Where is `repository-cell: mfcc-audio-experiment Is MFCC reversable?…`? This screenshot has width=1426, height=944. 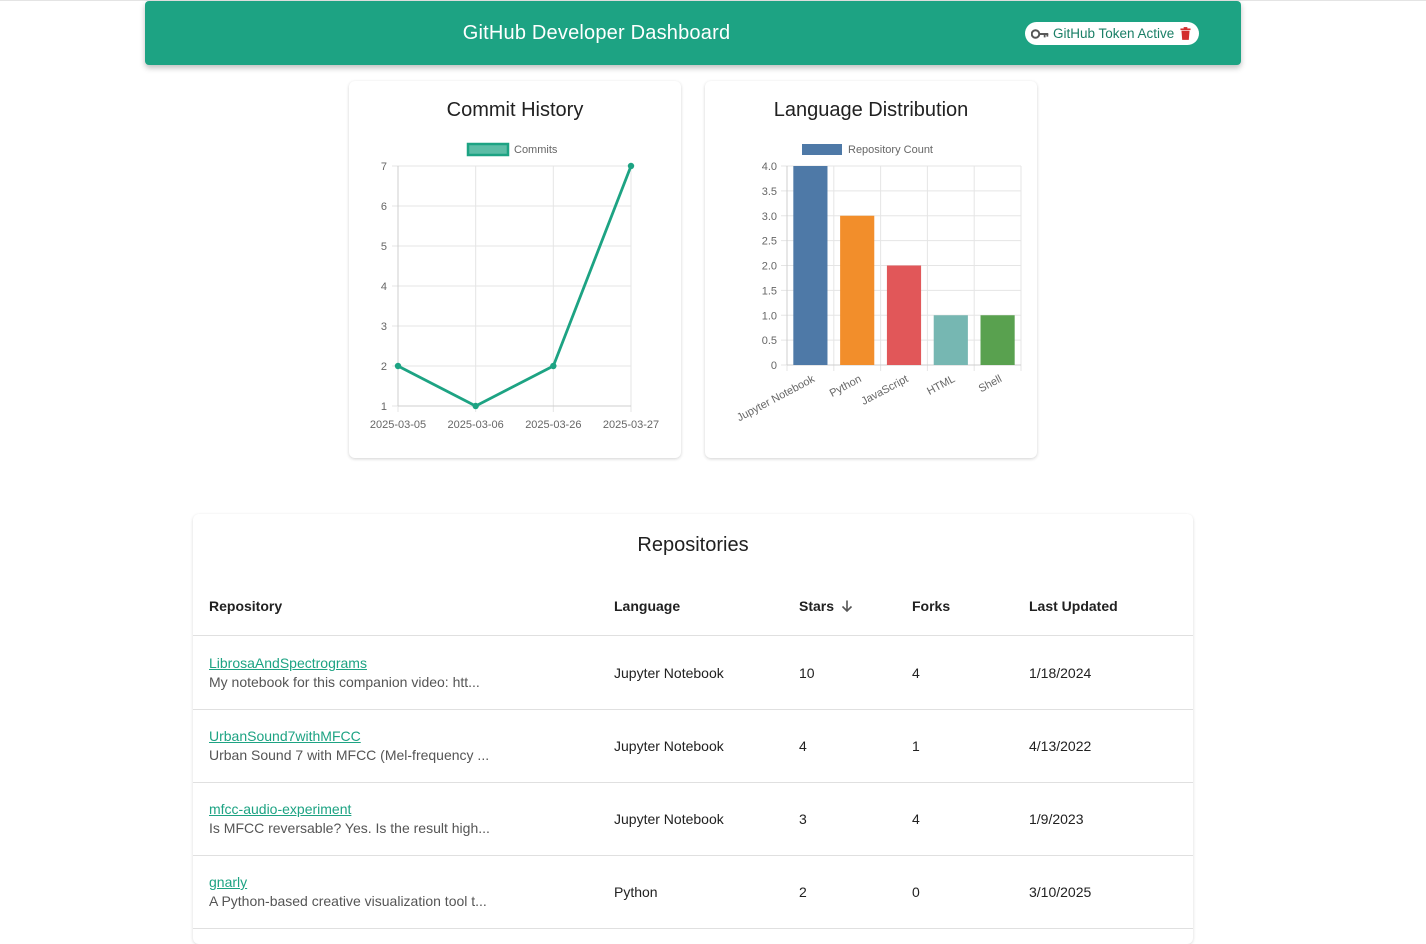 repository-cell: mfcc-audio-experiment Is MFCC reversable?… is located at coordinates (399, 819).